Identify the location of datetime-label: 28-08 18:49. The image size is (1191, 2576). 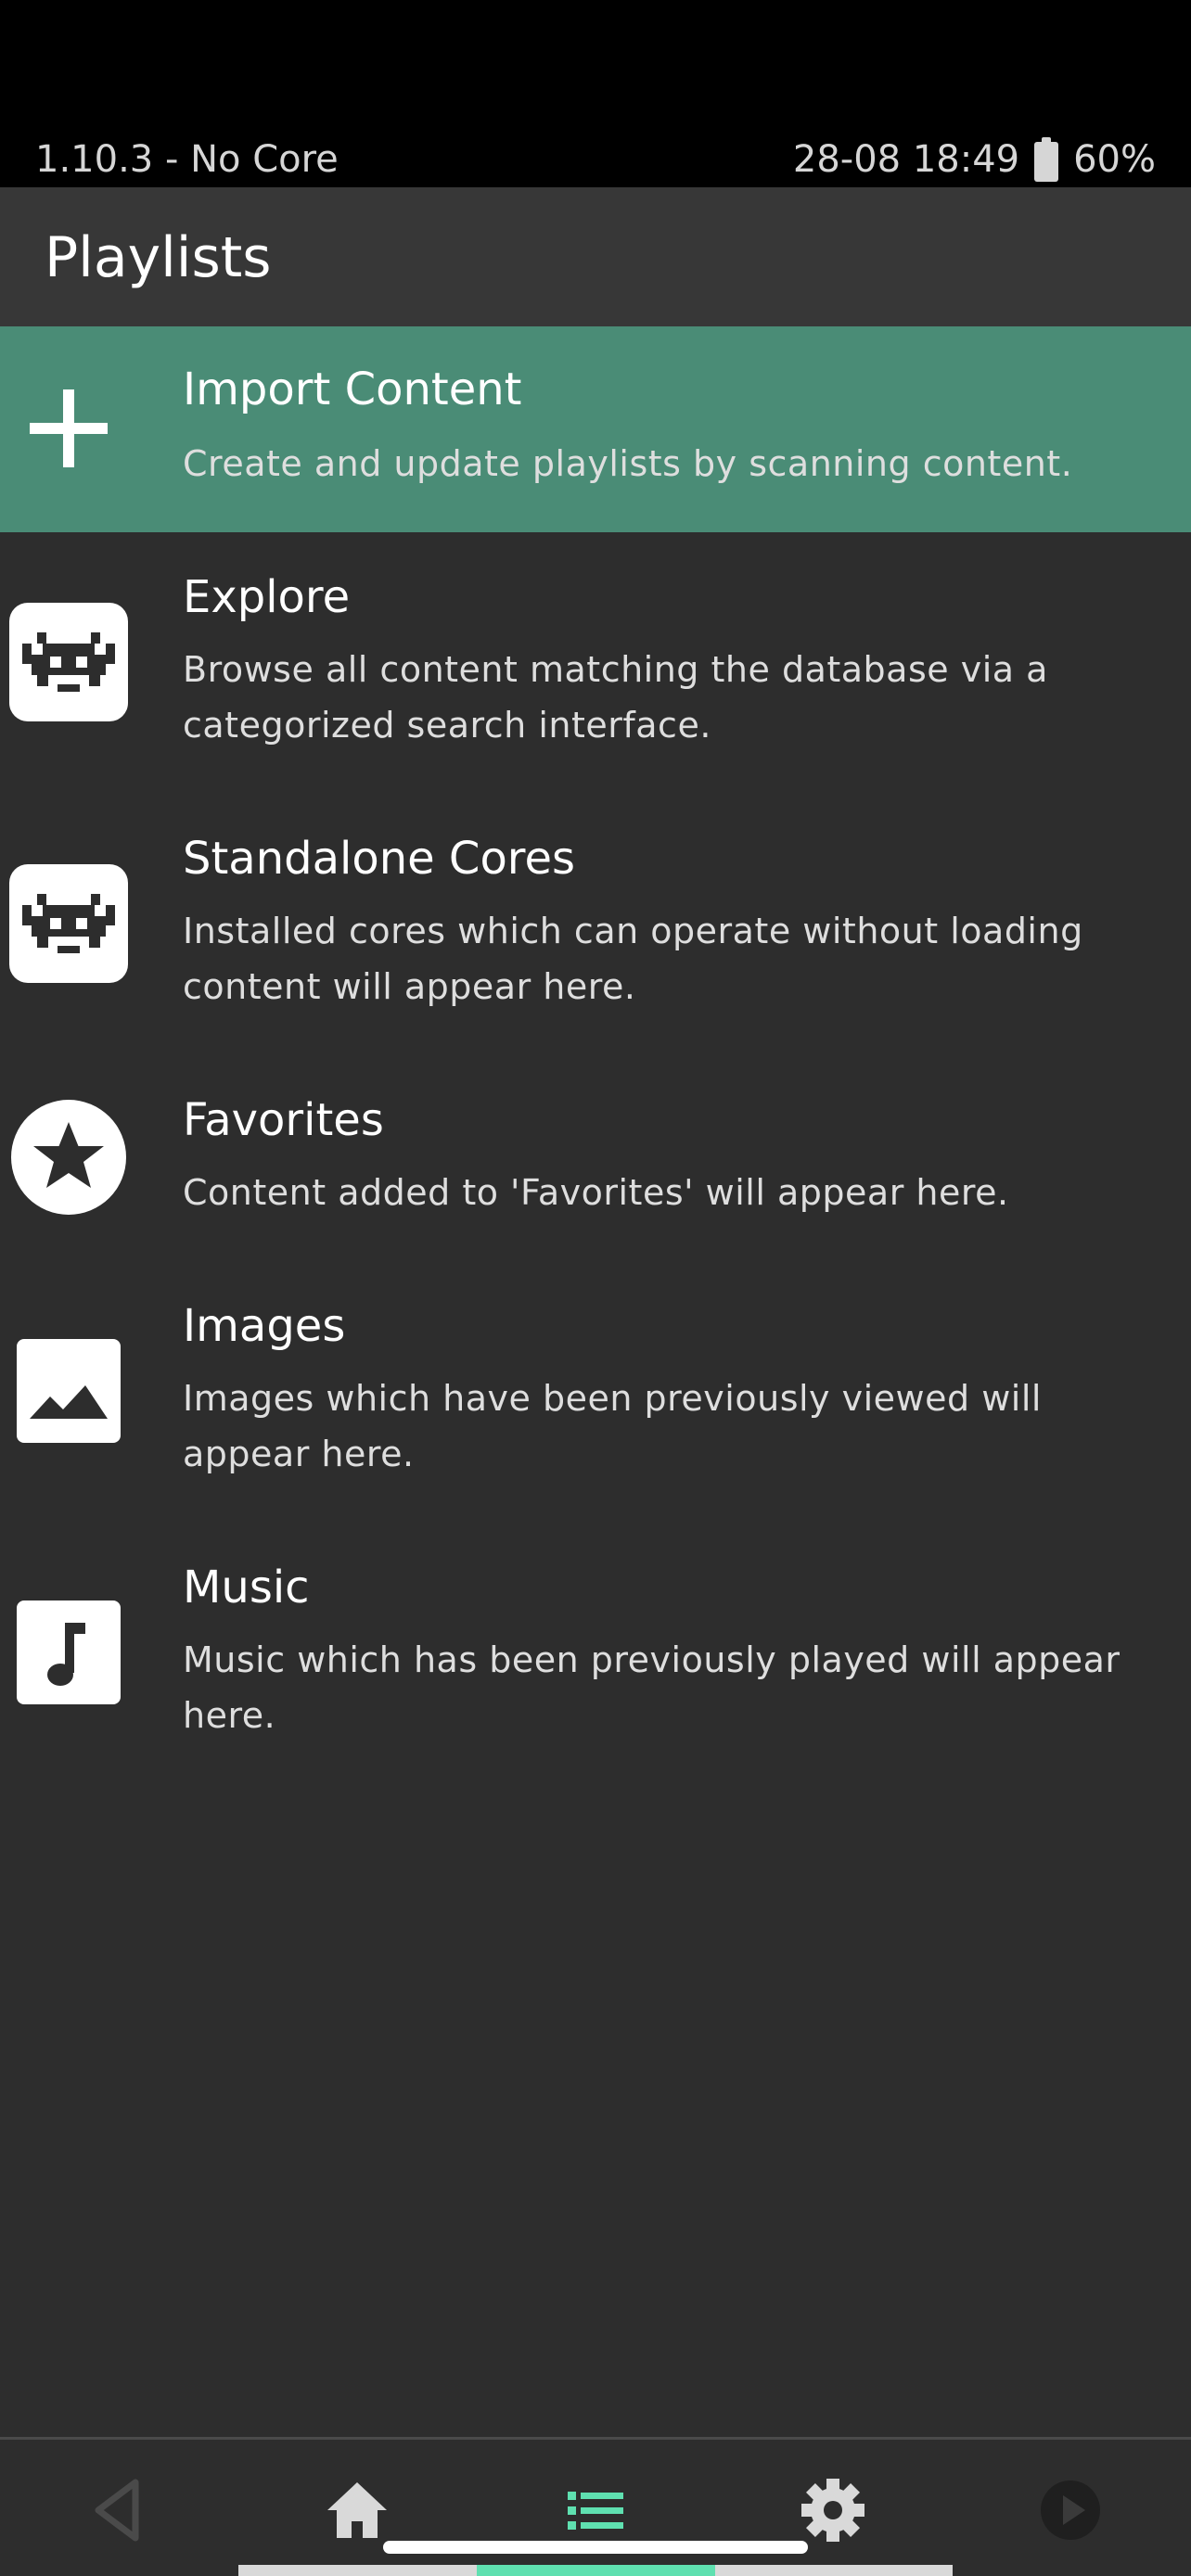
(906, 160).